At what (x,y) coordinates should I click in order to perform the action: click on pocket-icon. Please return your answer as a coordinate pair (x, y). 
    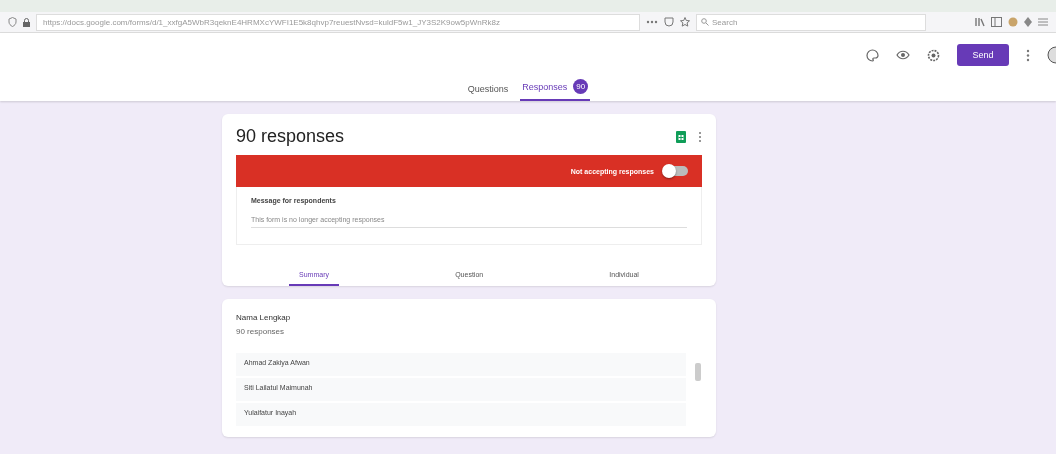
    Looking at the image, I should click on (669, 22).